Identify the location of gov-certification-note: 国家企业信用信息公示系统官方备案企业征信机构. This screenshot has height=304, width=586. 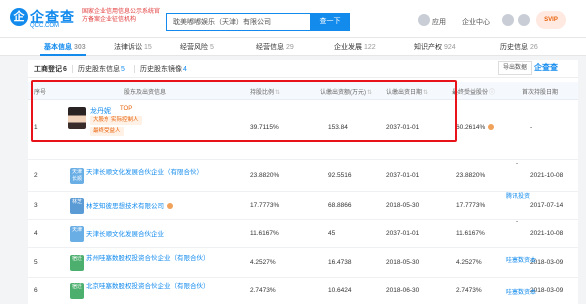
(121, 16).